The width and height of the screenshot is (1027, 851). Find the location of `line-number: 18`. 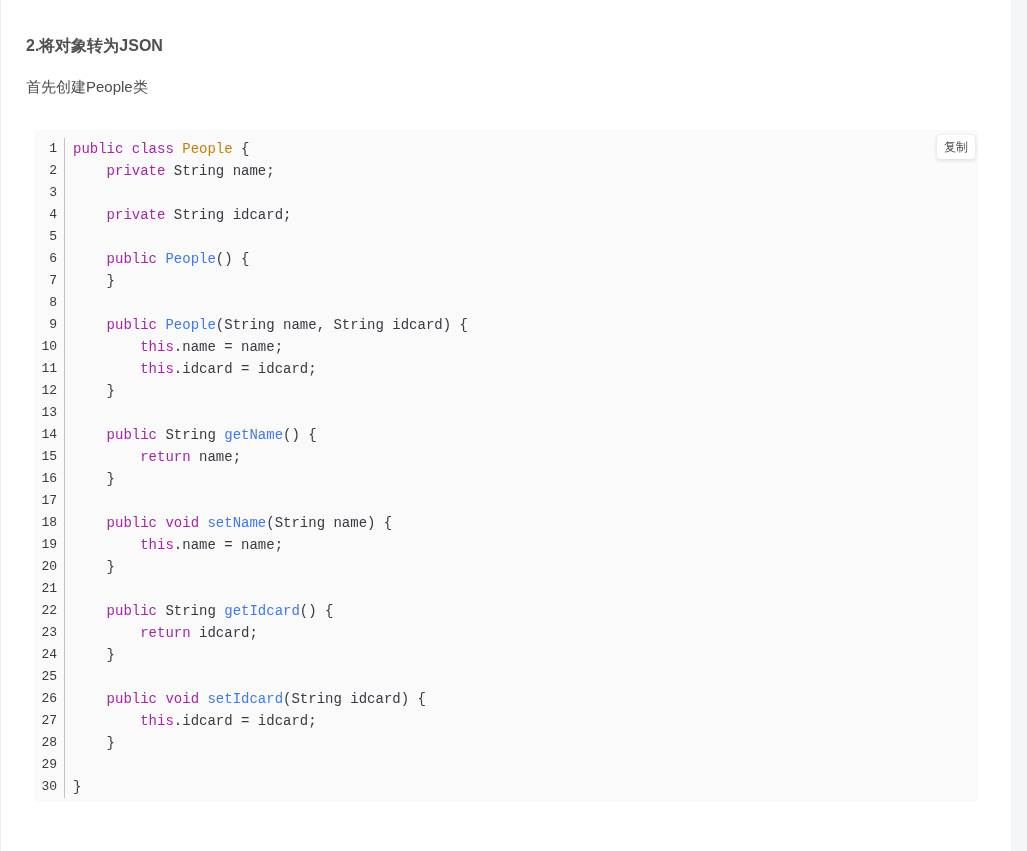

line-number: 18 is located at coordinates (49, 523).